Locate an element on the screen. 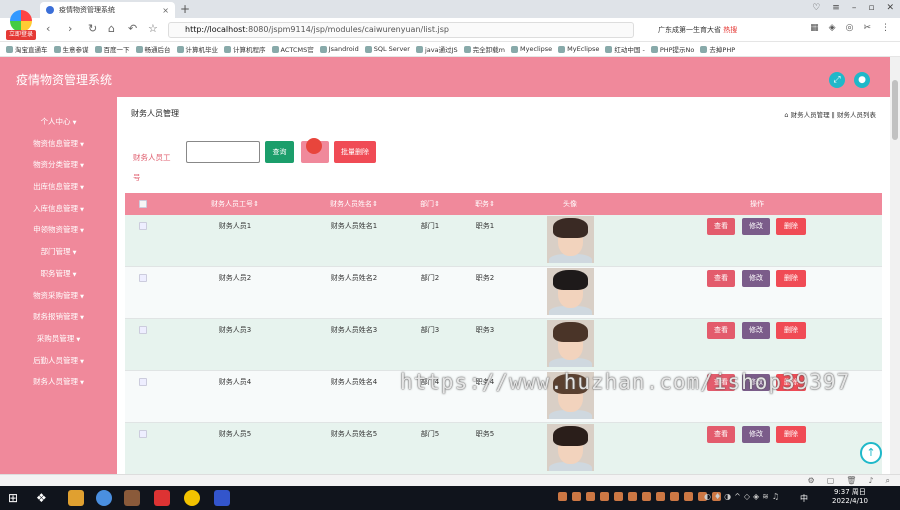 The image size is (900, 510). menu-icon: ≡ is located at coordinates (836, 8).